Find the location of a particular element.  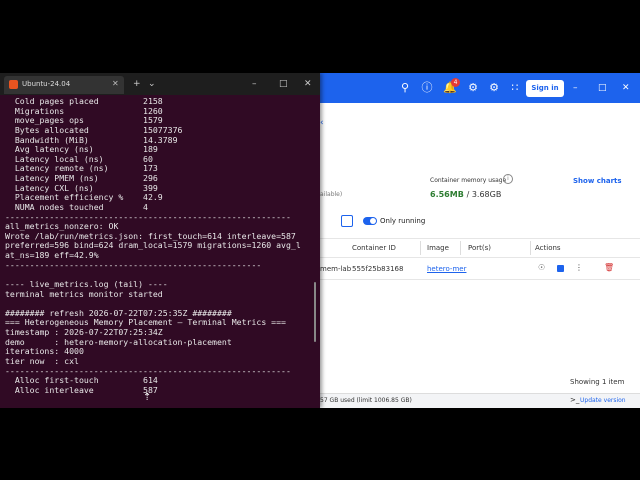

image-link: hetero-mer is located at coordinates (446, 269).